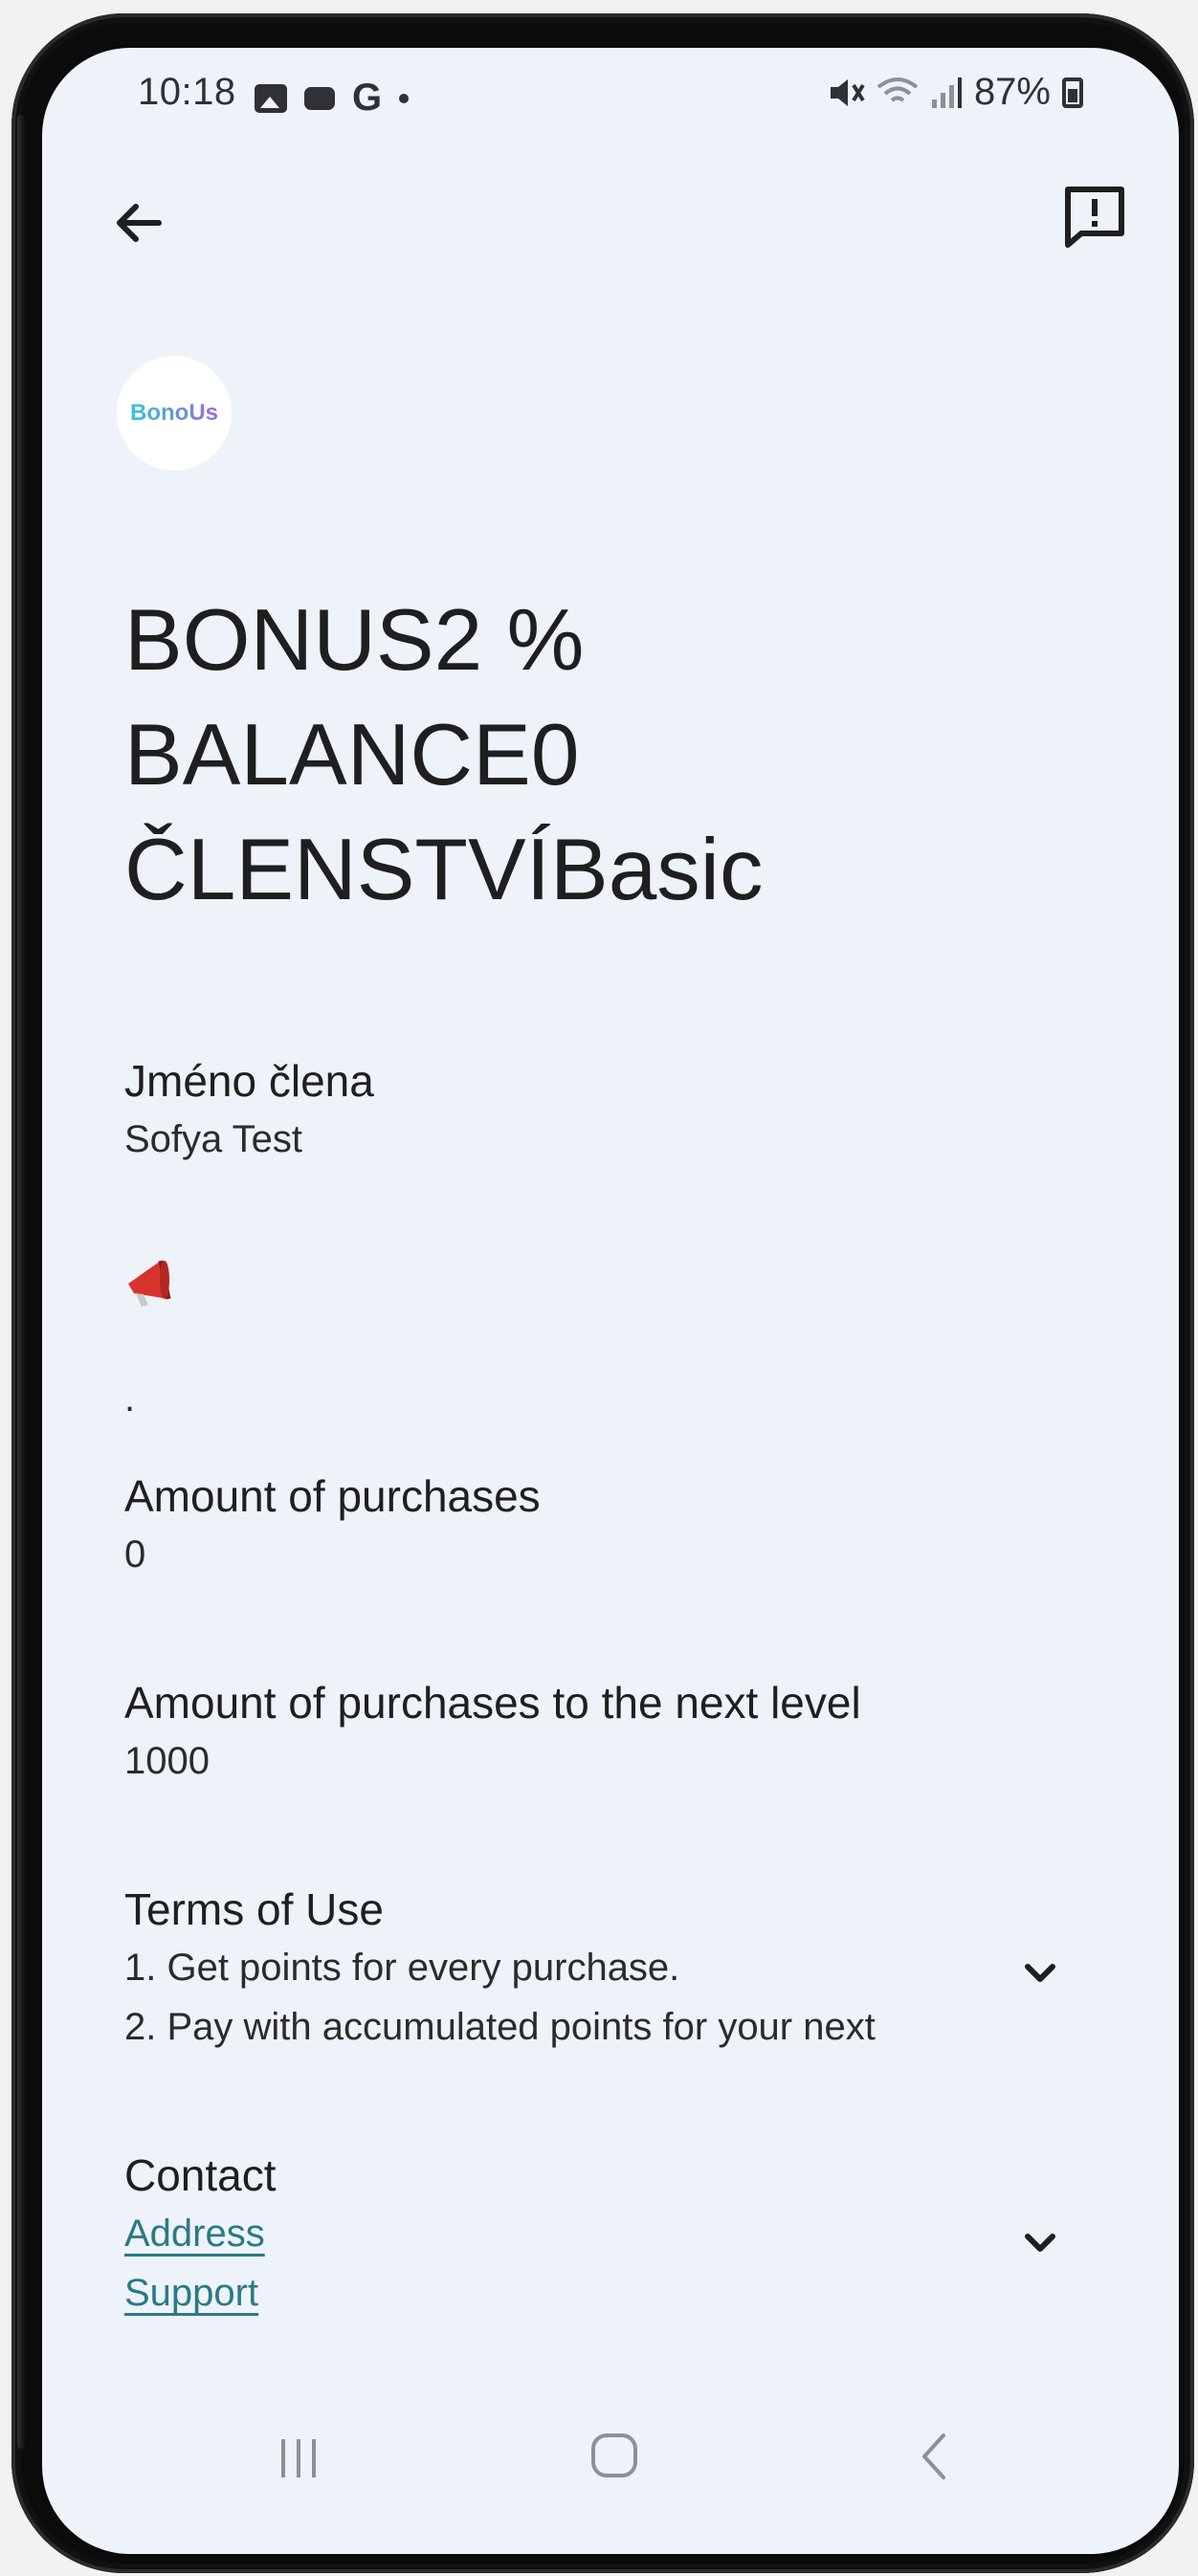 The width and height of the screenshot is (1198, 2576). I want to click on headline-balance: BALANCE0, so click(352, 755).